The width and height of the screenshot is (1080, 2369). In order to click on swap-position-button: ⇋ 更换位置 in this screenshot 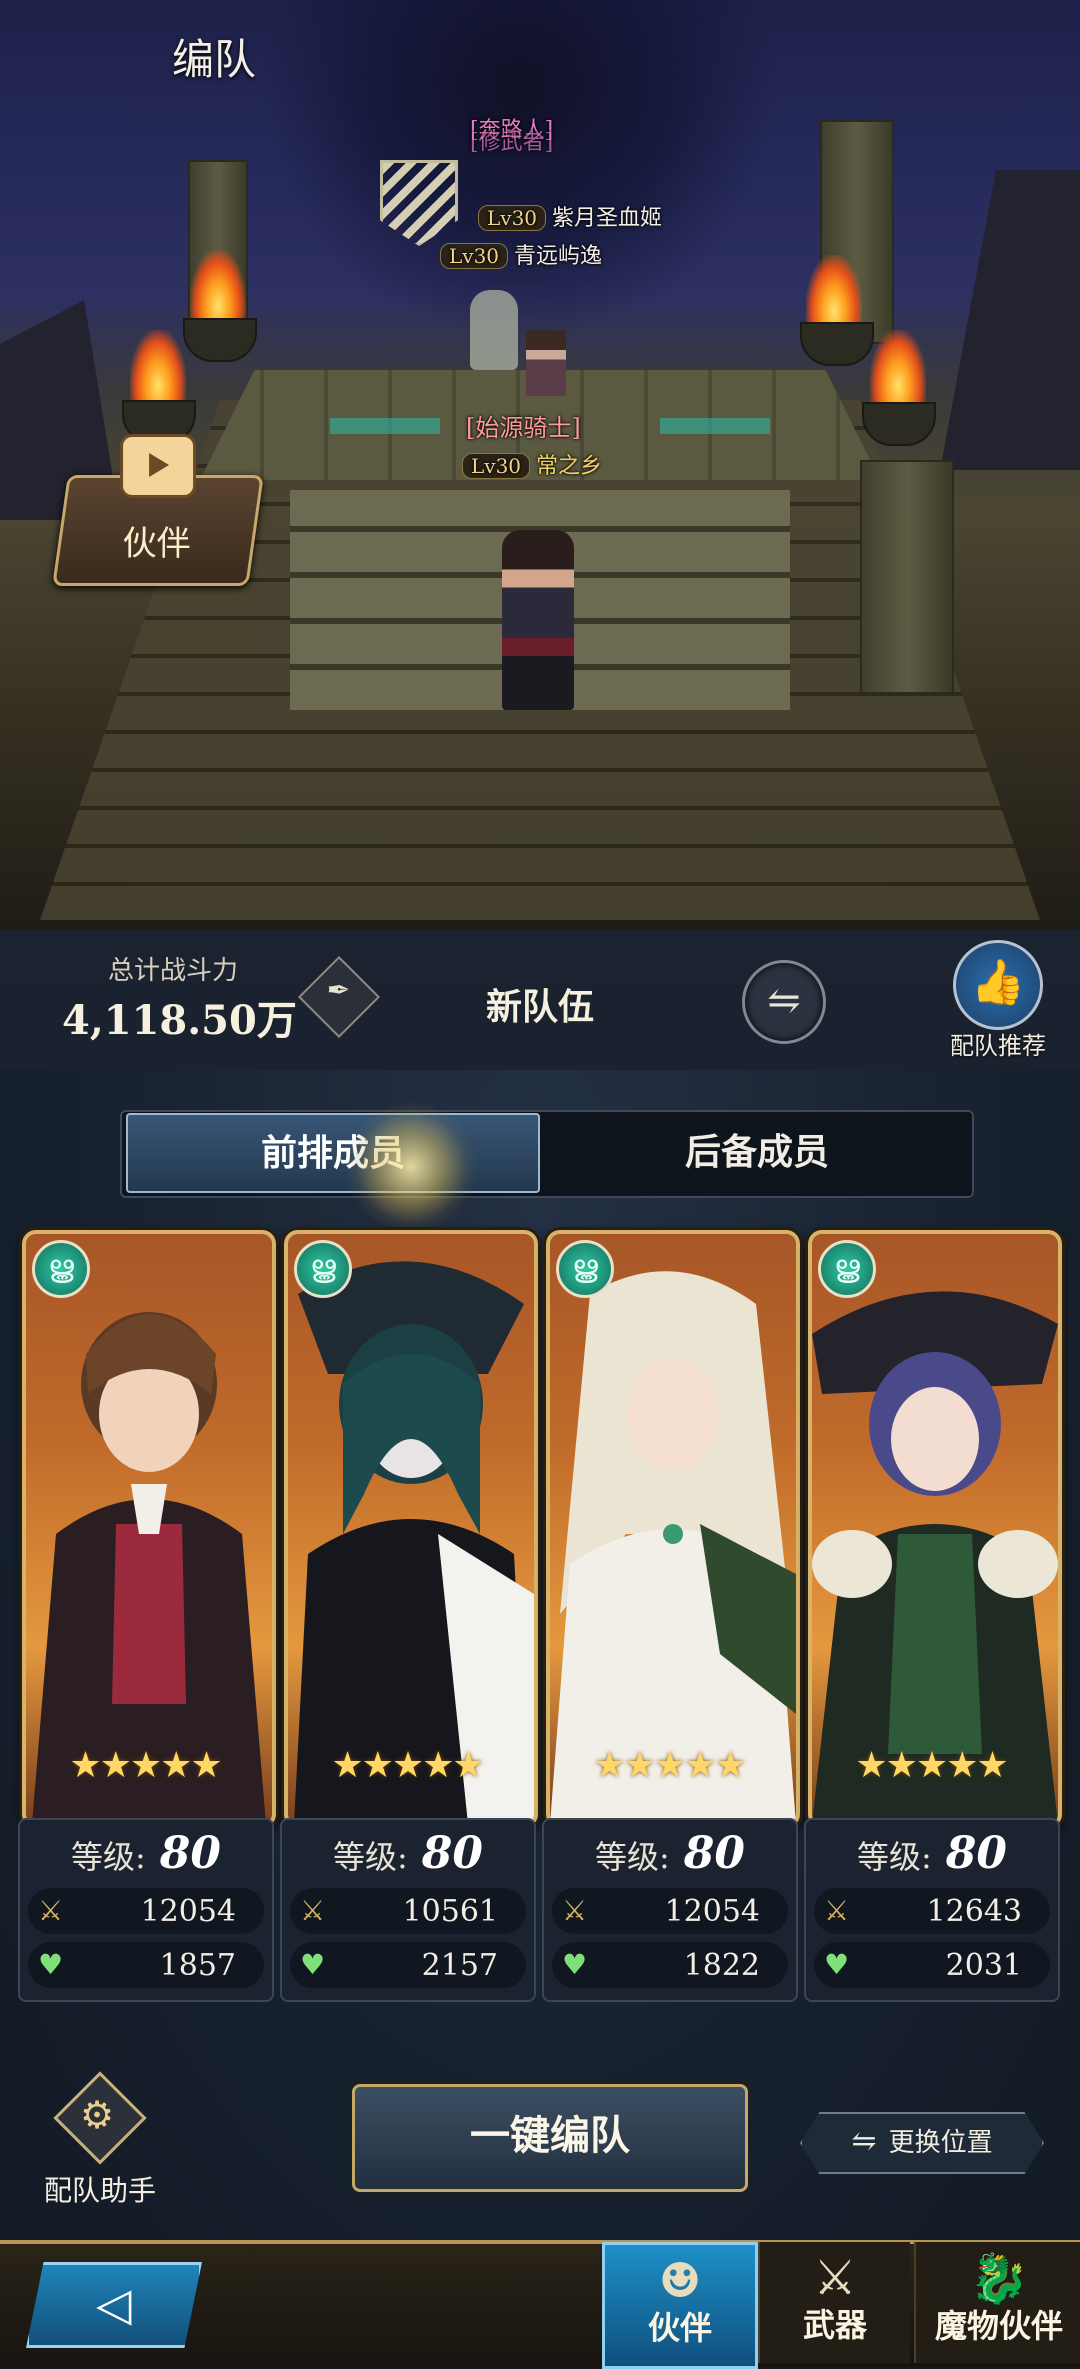, I will do `click(922, 2143)`.